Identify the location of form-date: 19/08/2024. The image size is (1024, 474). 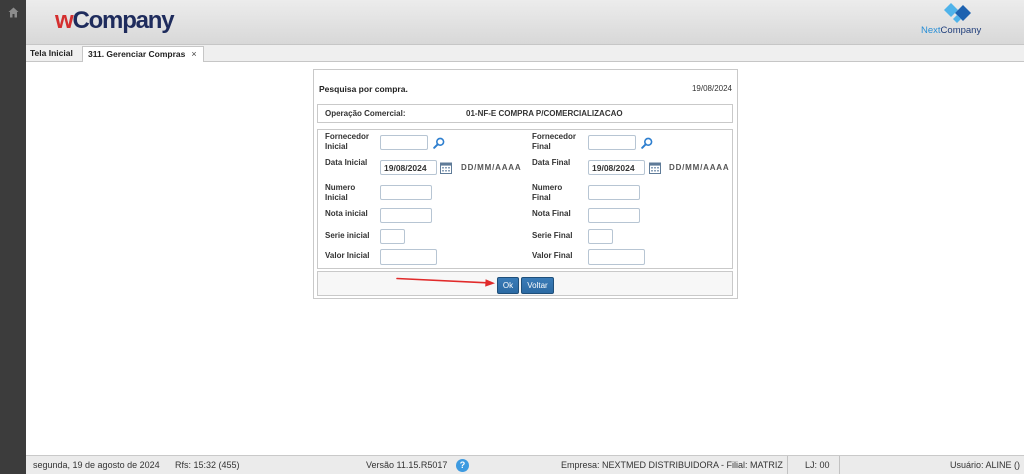
(711, 88).